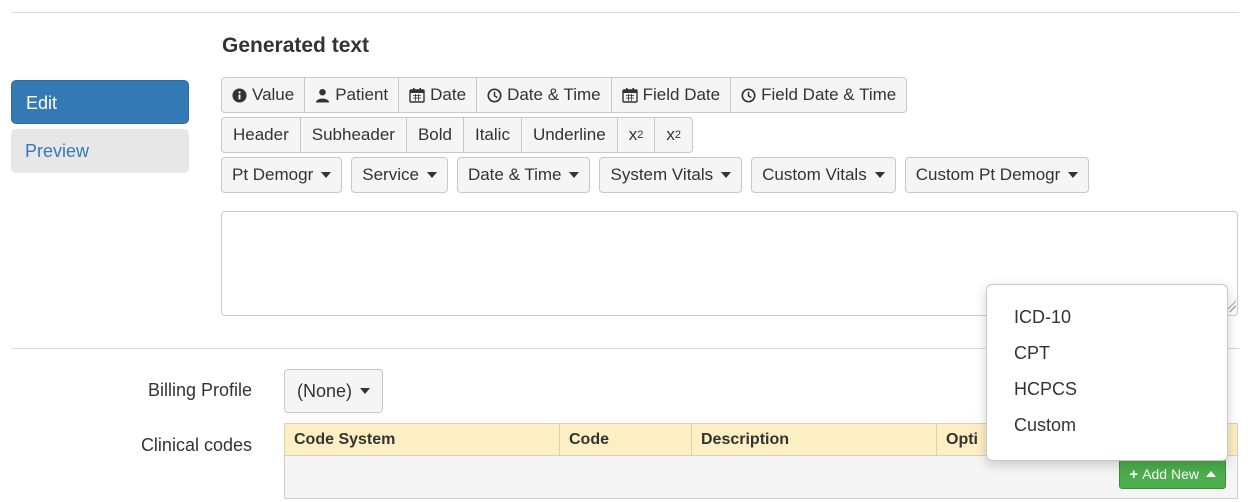 Image resolution: width=1257 pixels, height=502 pixels. I want to click on column-code-system: Code System, so click(422, 439).